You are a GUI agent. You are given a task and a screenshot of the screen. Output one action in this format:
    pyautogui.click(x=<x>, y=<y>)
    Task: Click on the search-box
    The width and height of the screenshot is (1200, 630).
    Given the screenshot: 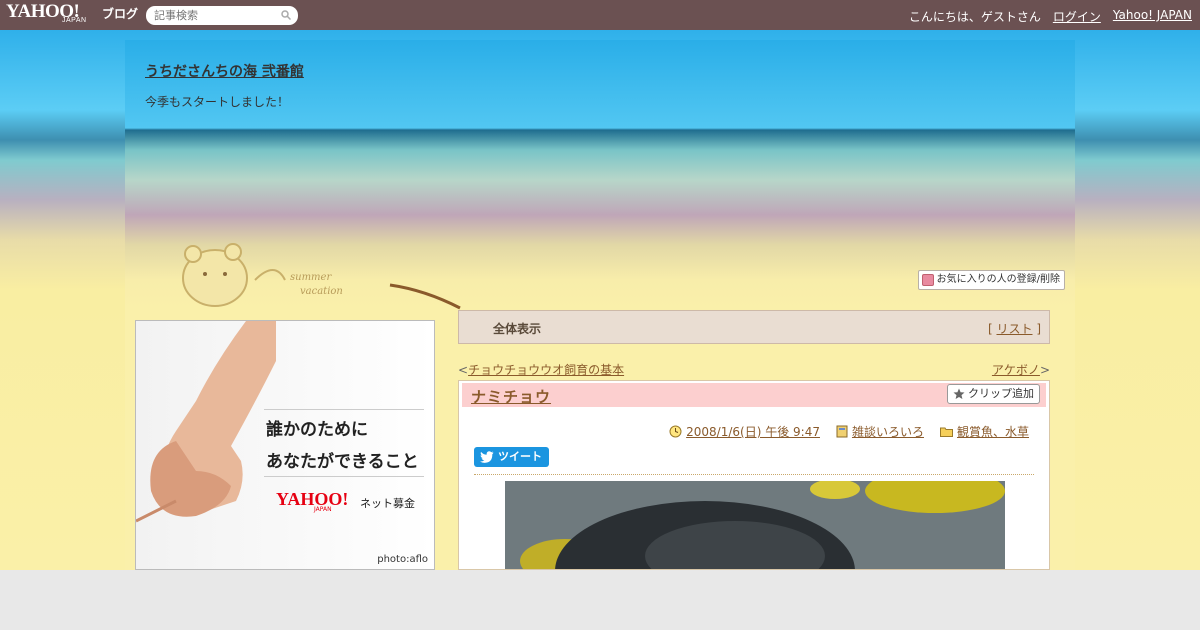 What is the action you would take?
    pyautogui.click(x=222, y=15)
    